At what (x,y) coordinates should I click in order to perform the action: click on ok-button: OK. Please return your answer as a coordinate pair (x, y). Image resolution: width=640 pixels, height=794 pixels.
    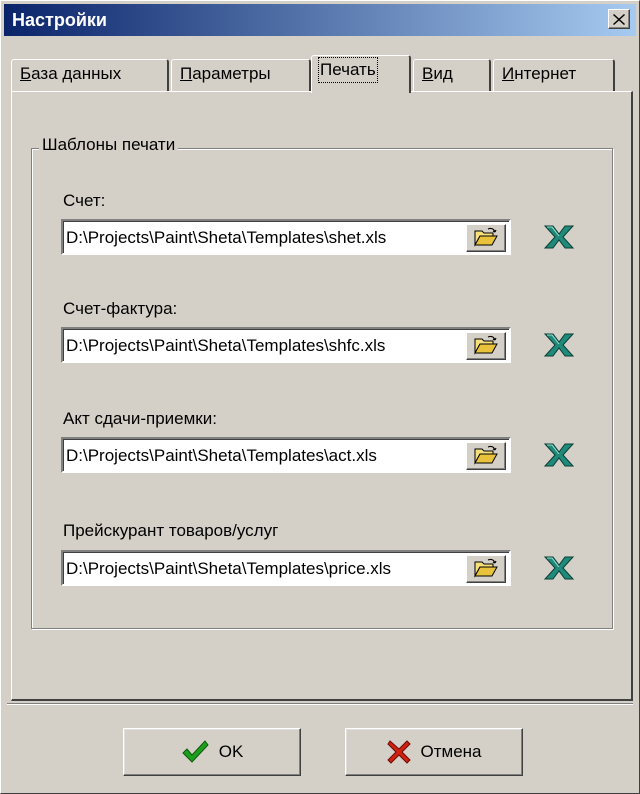
    Looking at the image, I should click on (212, 752).